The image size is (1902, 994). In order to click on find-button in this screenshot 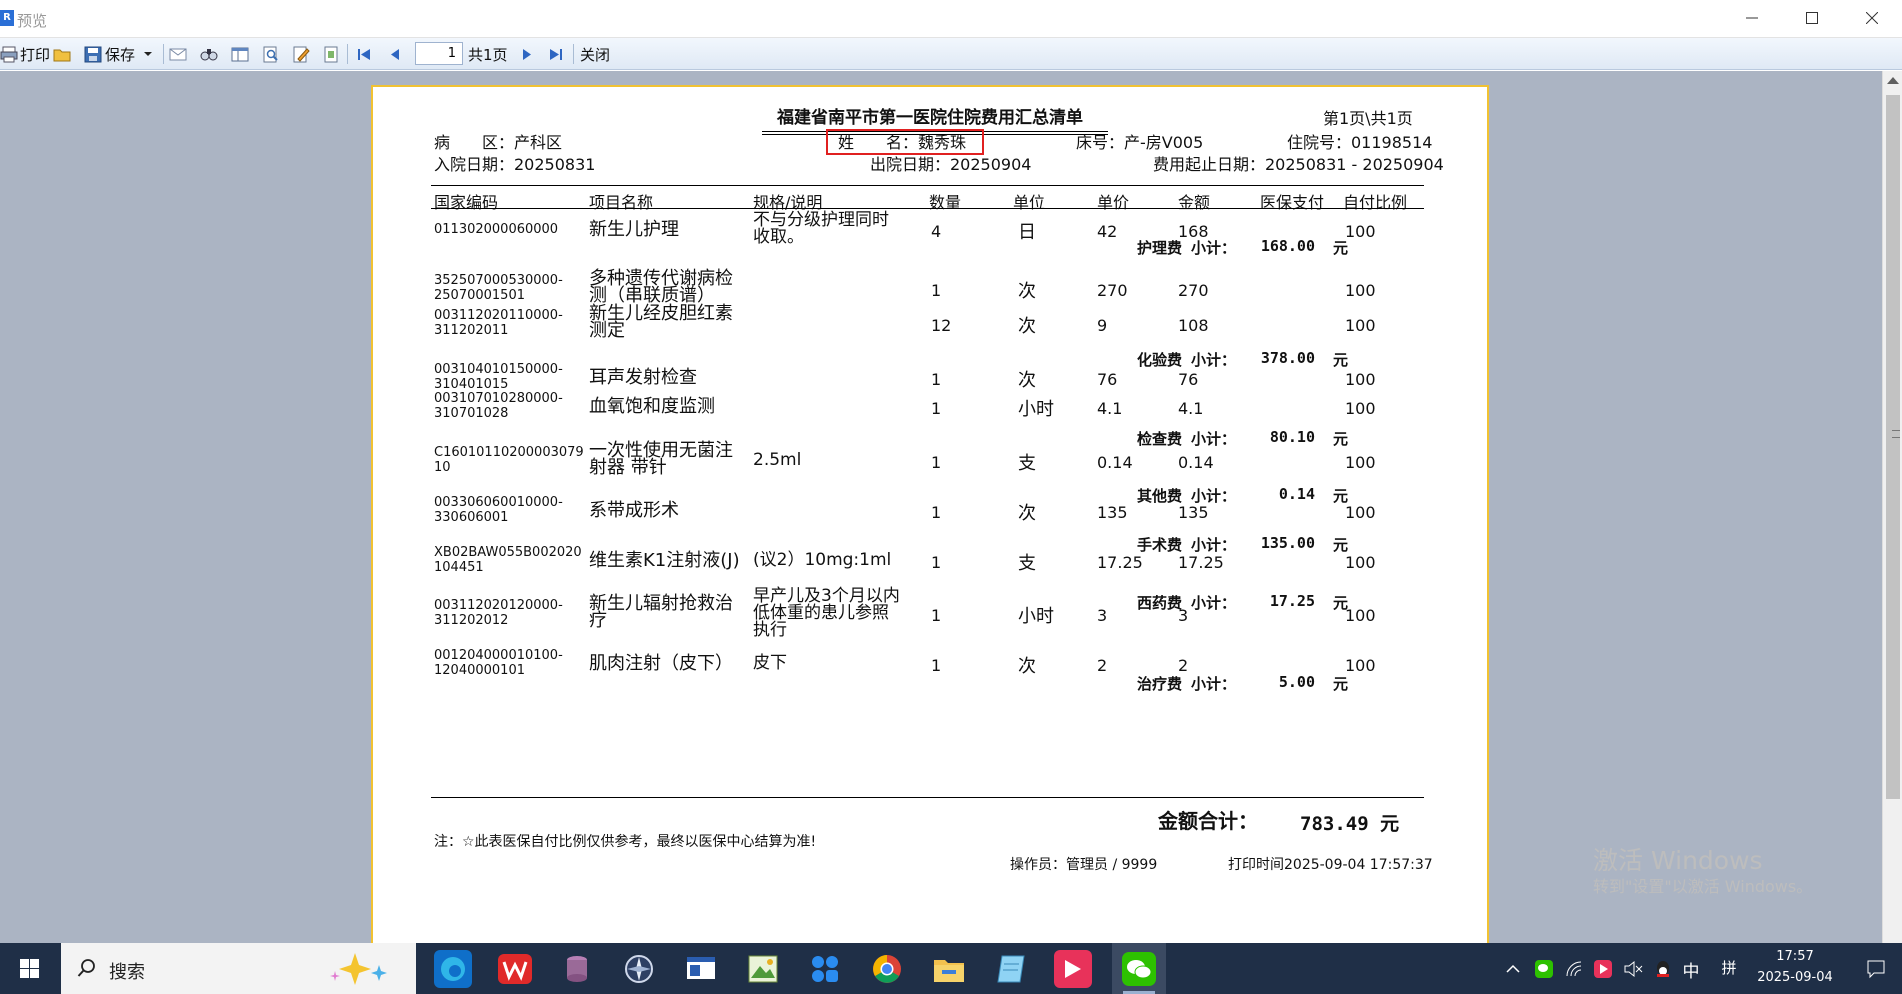, I will do `click(209, 54)`.